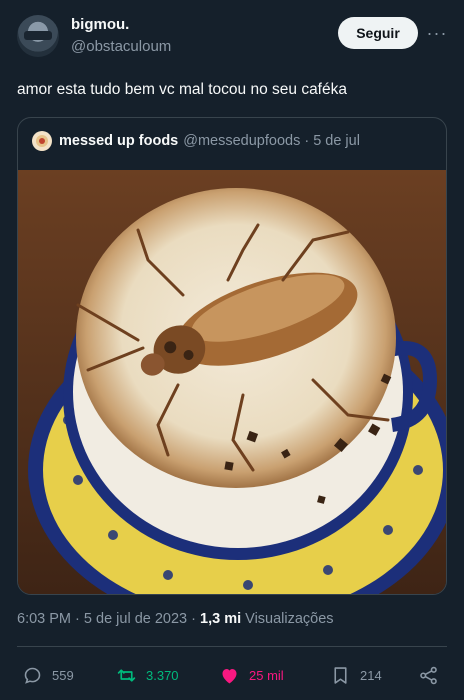  What do you see at coordinates (232, 646) in the screenshot?
I see `divider` at bounding box center [232, 646].